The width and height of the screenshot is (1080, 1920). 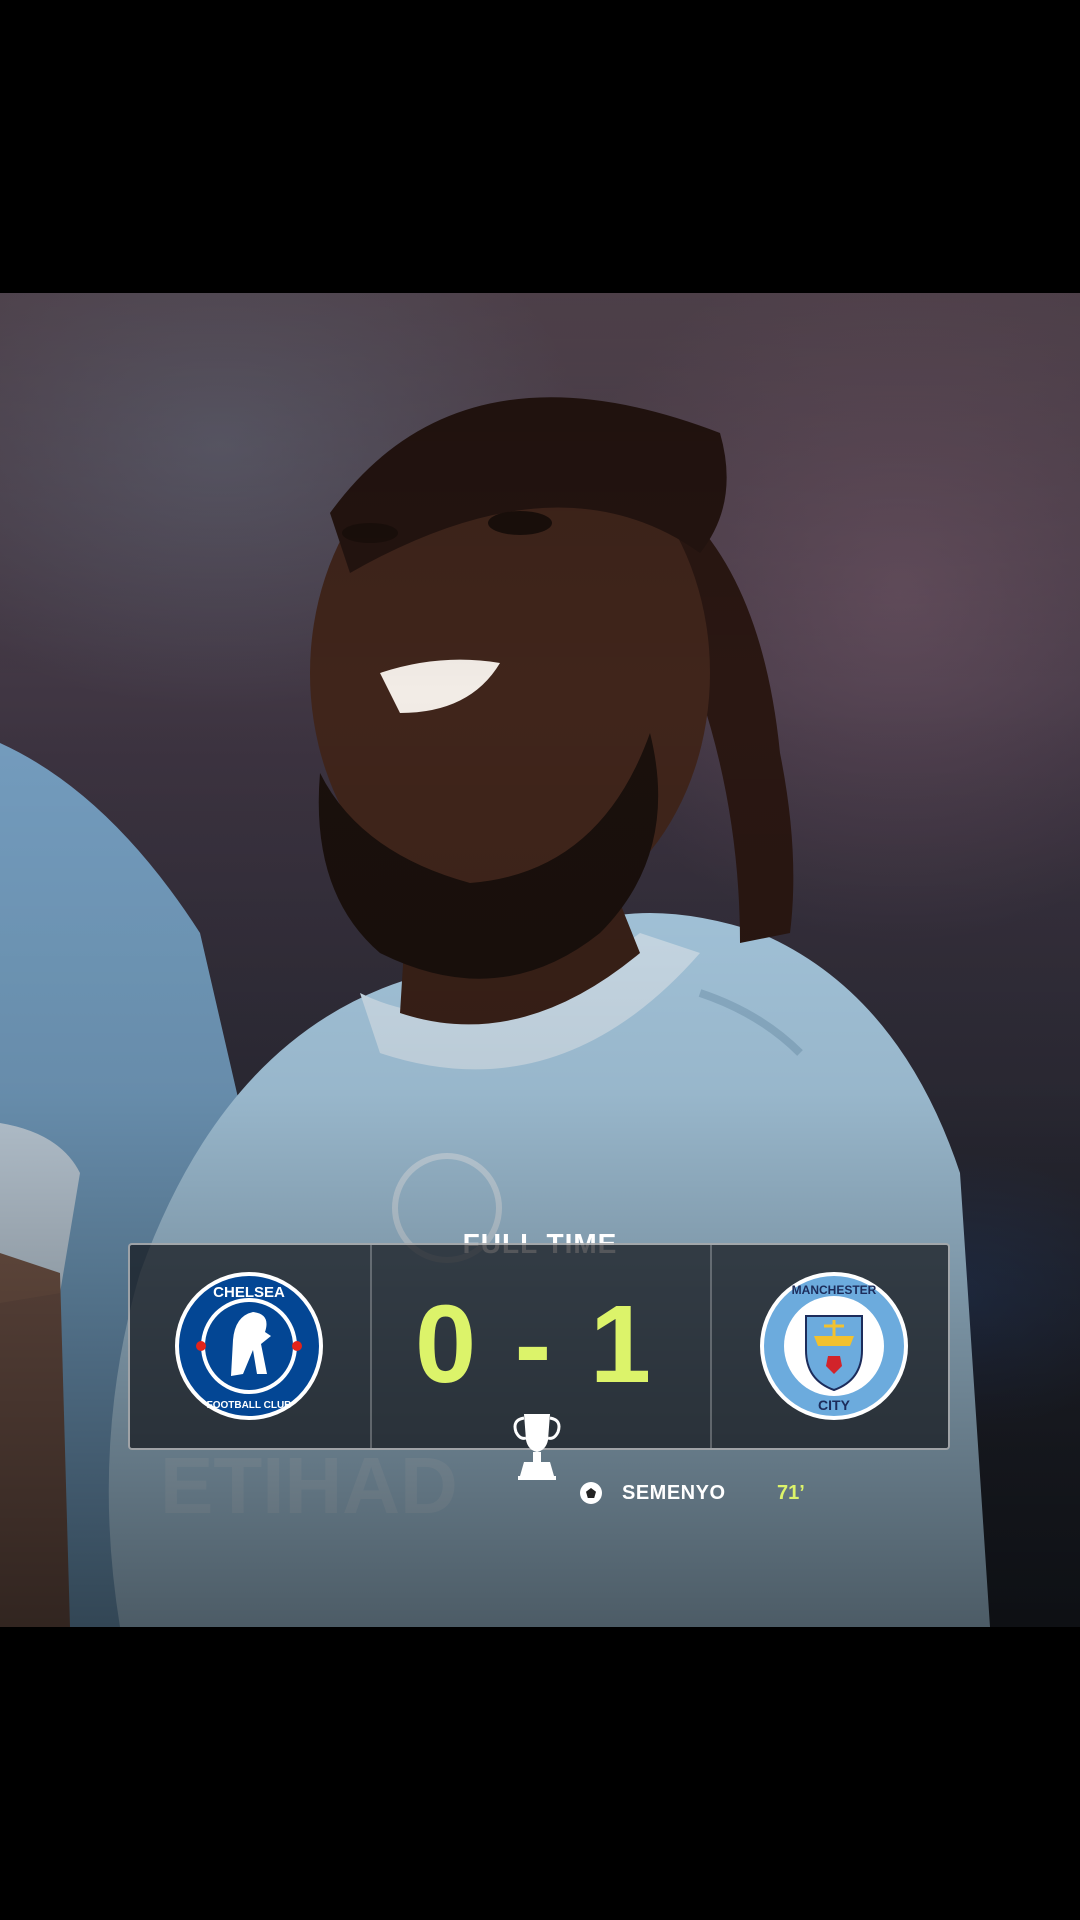 What do you see at coordinates (834, 1405) in the screenshot?
I see `svg-text: CITY` at bounding box center [834, 1405].